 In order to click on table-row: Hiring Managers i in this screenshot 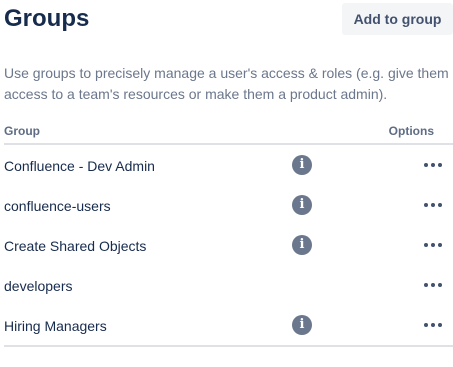, I will do `click(228, 325)`.